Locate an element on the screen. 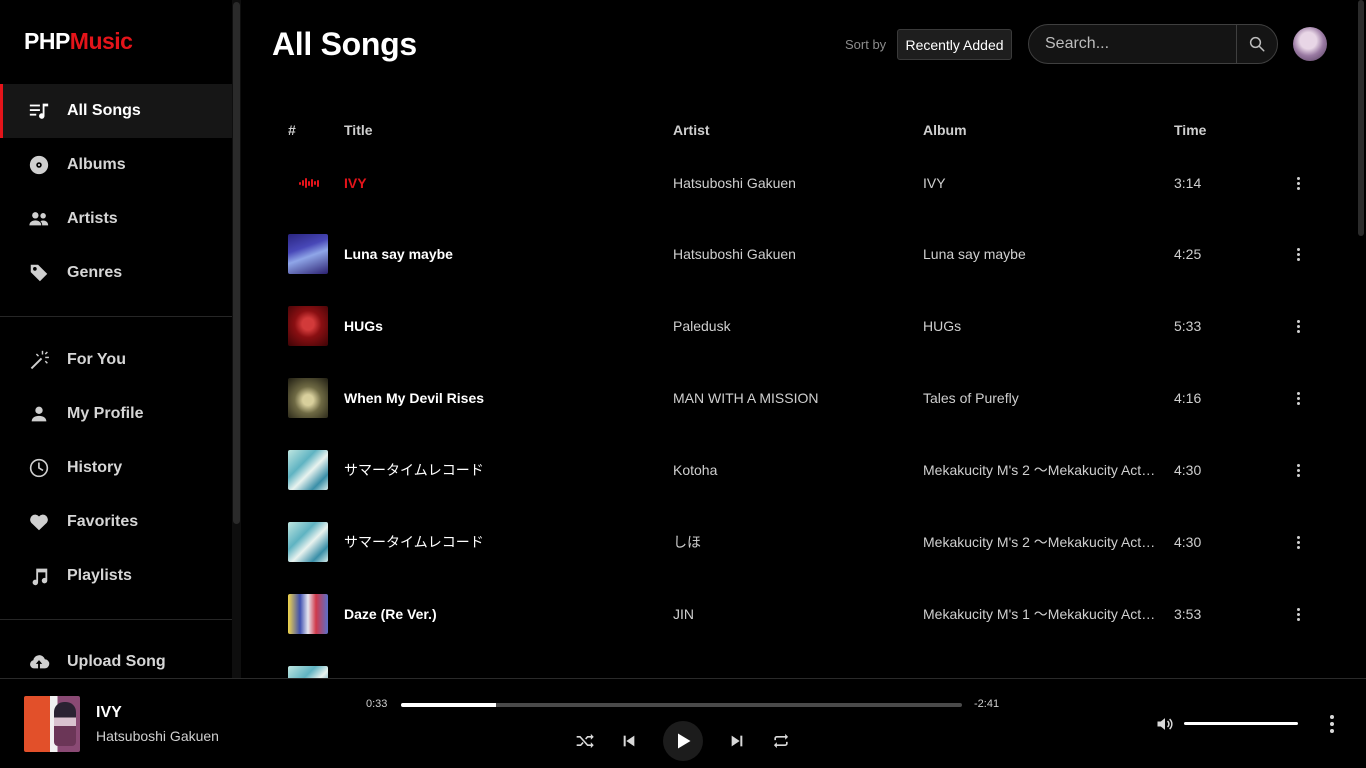  column-header-artist: Artist is located at coordinates (691, 130).